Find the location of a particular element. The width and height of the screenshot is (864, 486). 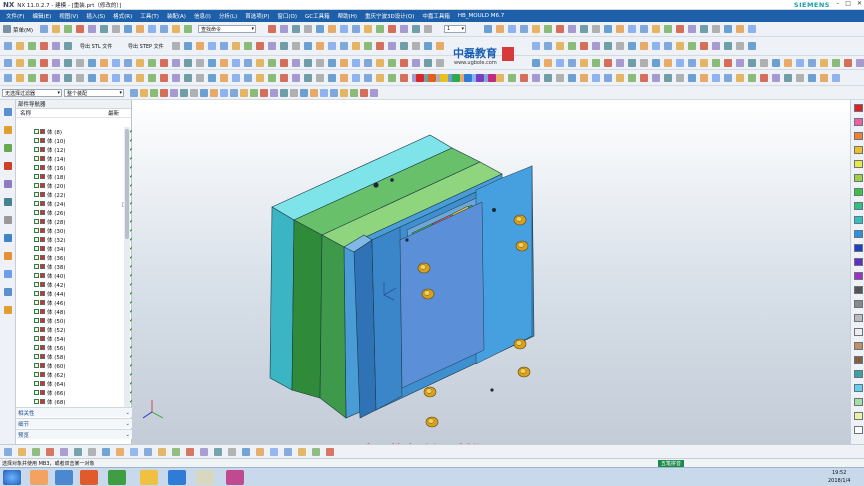

taskbar-app-icon is located at coordinates (205, 477).